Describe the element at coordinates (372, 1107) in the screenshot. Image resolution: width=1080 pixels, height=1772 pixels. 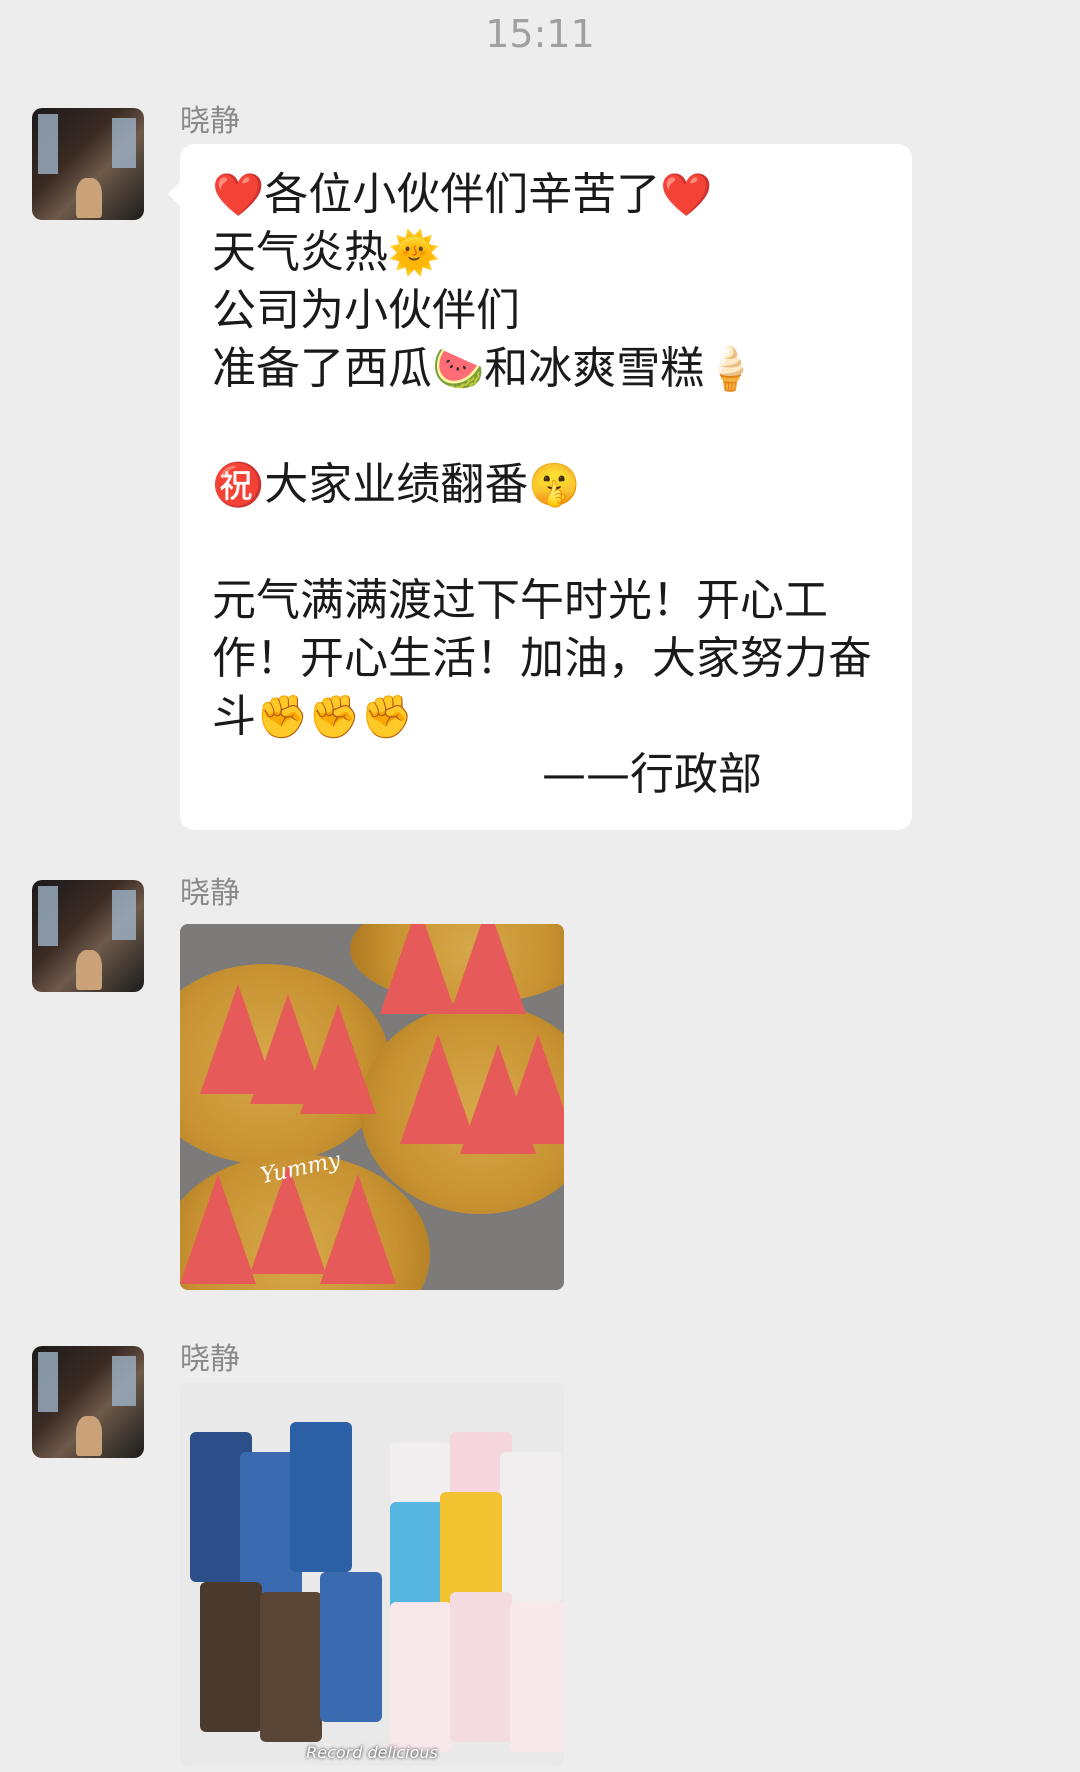
I see `watermelon-photo: Yummy` at that location.